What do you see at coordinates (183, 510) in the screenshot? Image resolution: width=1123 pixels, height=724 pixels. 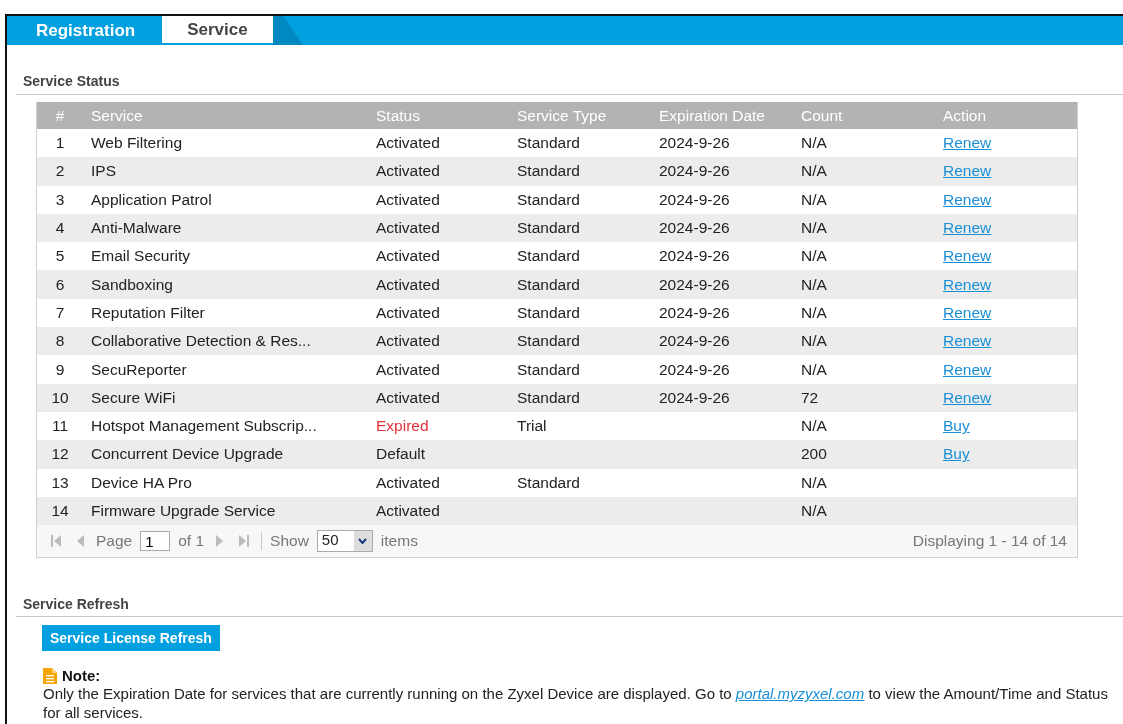 I see `table-cell: Firmware Upgrade Service` at bounding box center [183, 510].